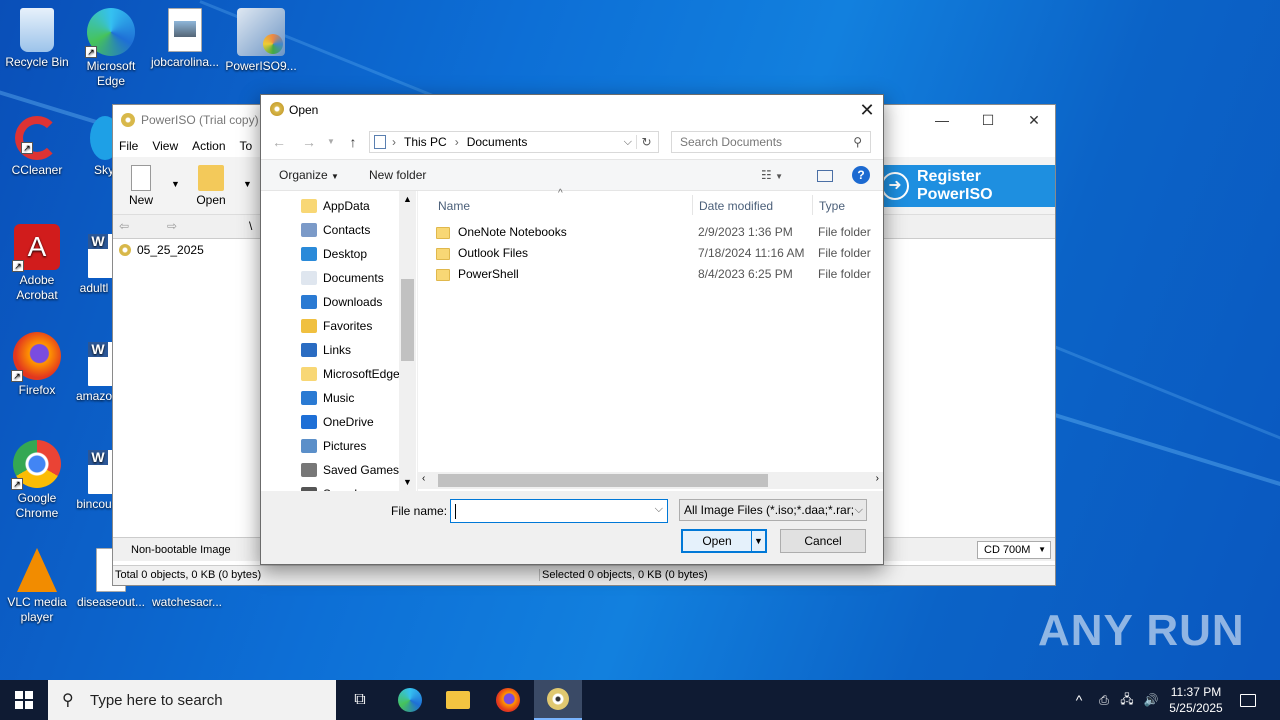 This screenshot has width=1280, height=720. I want to click on back-icon: ←, so click(279, 142).